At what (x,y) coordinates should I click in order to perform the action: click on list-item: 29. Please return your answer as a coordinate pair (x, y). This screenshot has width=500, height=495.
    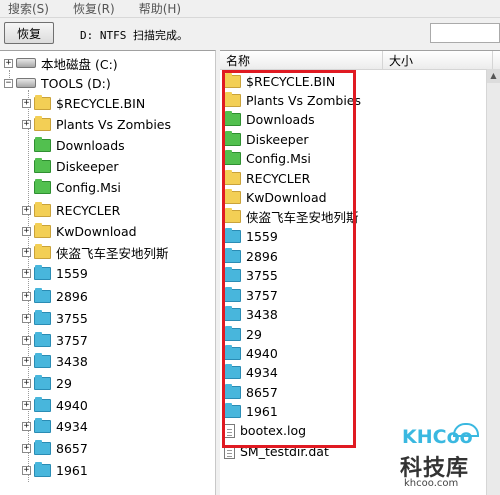
    Looking at the image, I should click on (243, 334).